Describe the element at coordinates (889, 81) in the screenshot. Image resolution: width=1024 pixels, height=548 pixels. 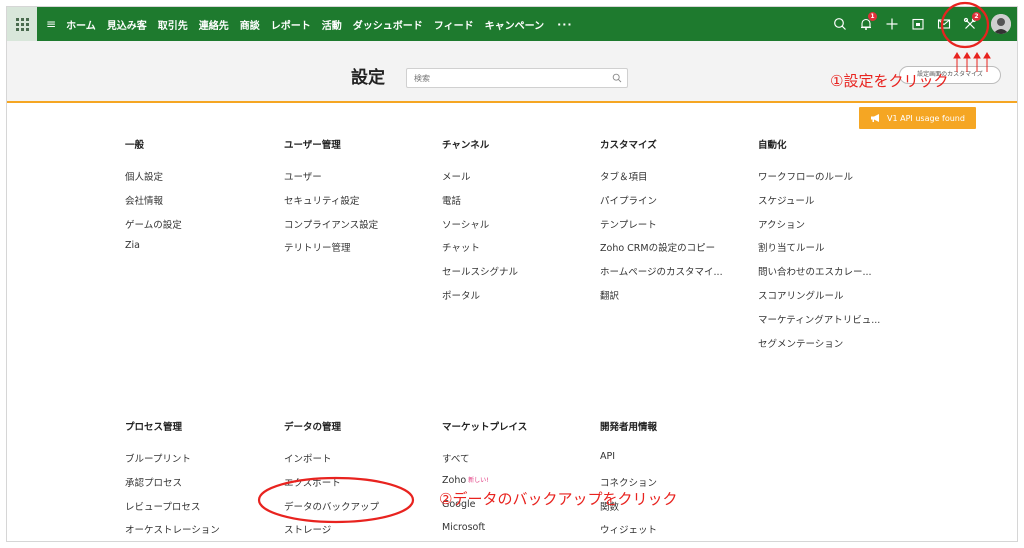
I see `annotation-step1: ①設定をクリック` at that location.